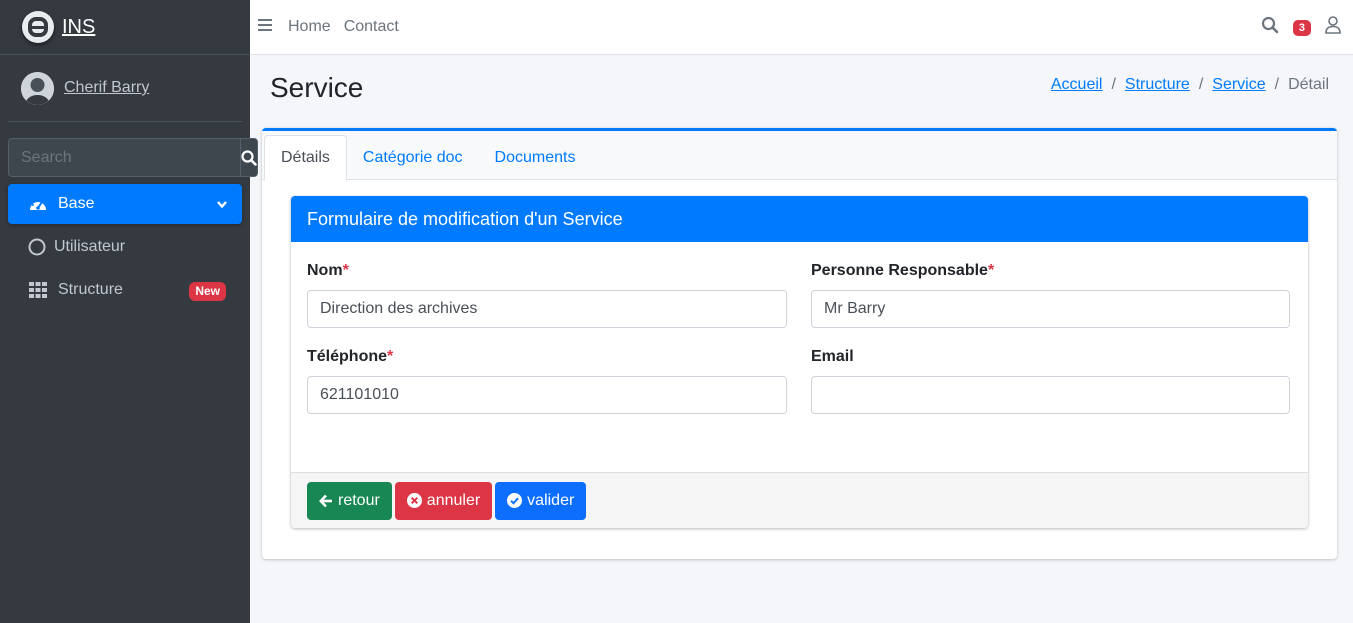  What do you see at coordinates (832, 356) in the screenshot?
I see `email-label: Email` at bounding box center [832, 356].